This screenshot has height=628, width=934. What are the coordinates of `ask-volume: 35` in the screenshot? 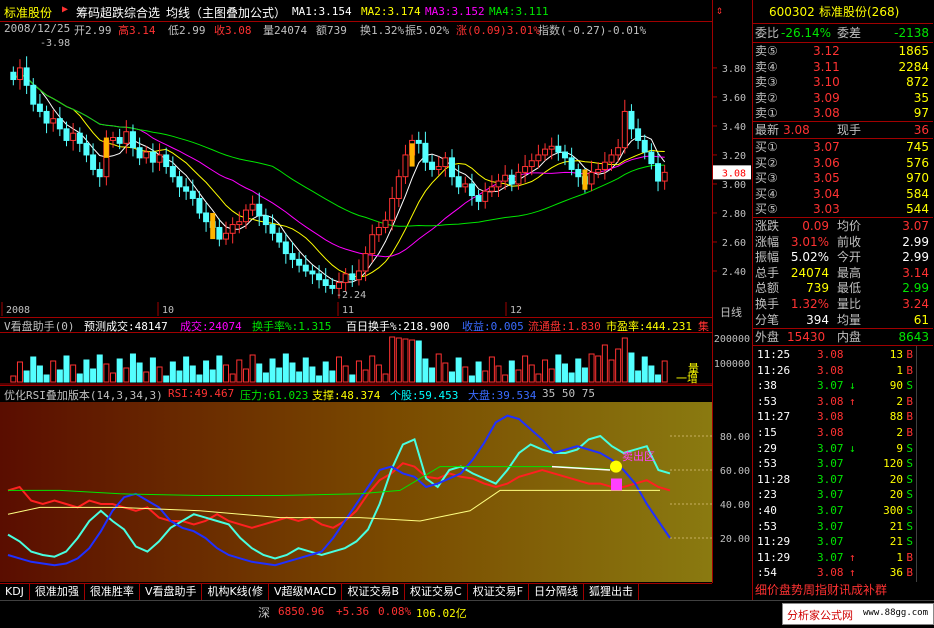 It's located at (921, 97).